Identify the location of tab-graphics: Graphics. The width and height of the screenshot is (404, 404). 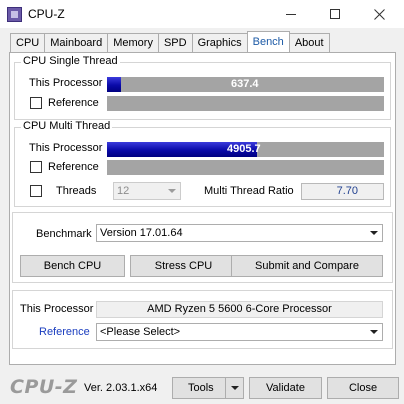
(219, 42).